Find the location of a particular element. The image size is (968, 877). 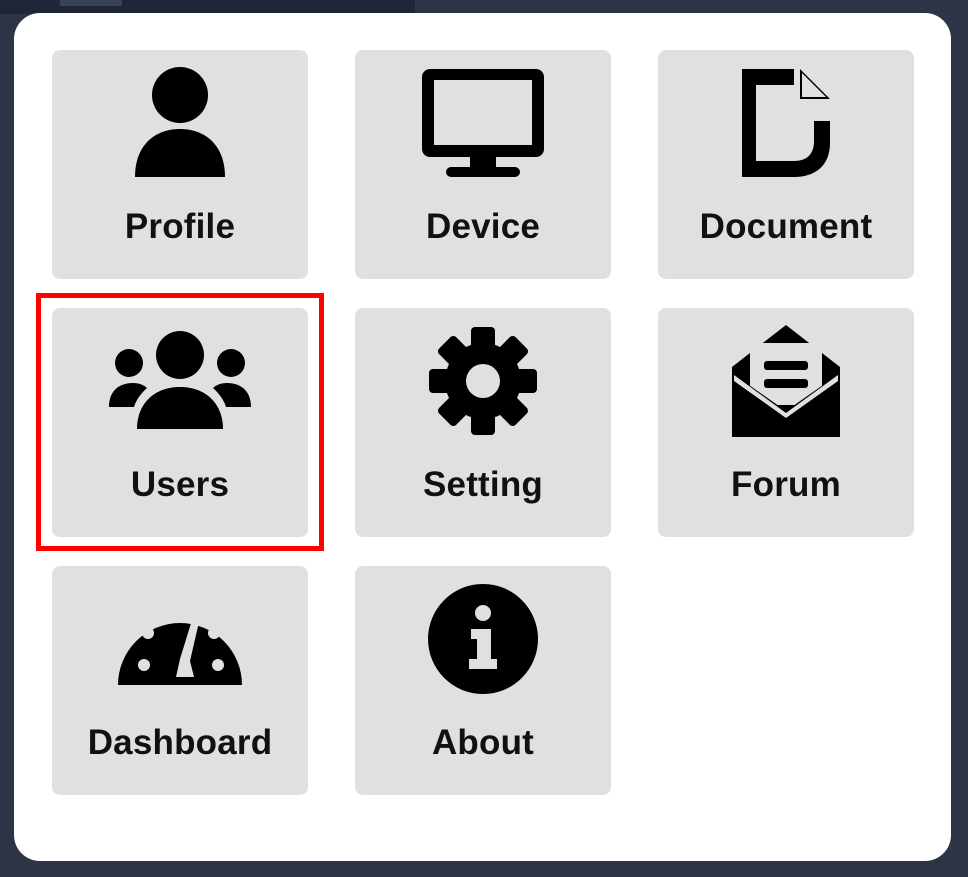

menu-item-users: Users is located at coordinates (180, 422).